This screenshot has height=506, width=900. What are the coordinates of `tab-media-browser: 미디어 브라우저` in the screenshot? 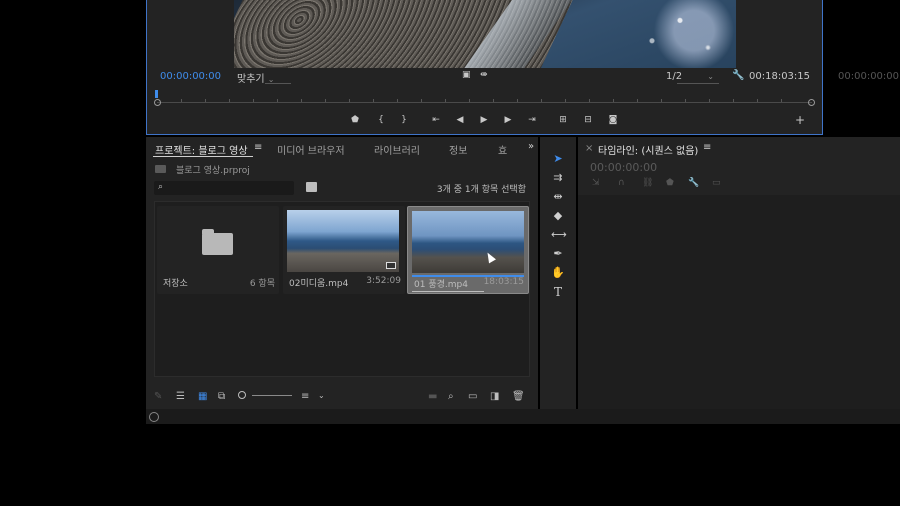 It's located at (311, 149).